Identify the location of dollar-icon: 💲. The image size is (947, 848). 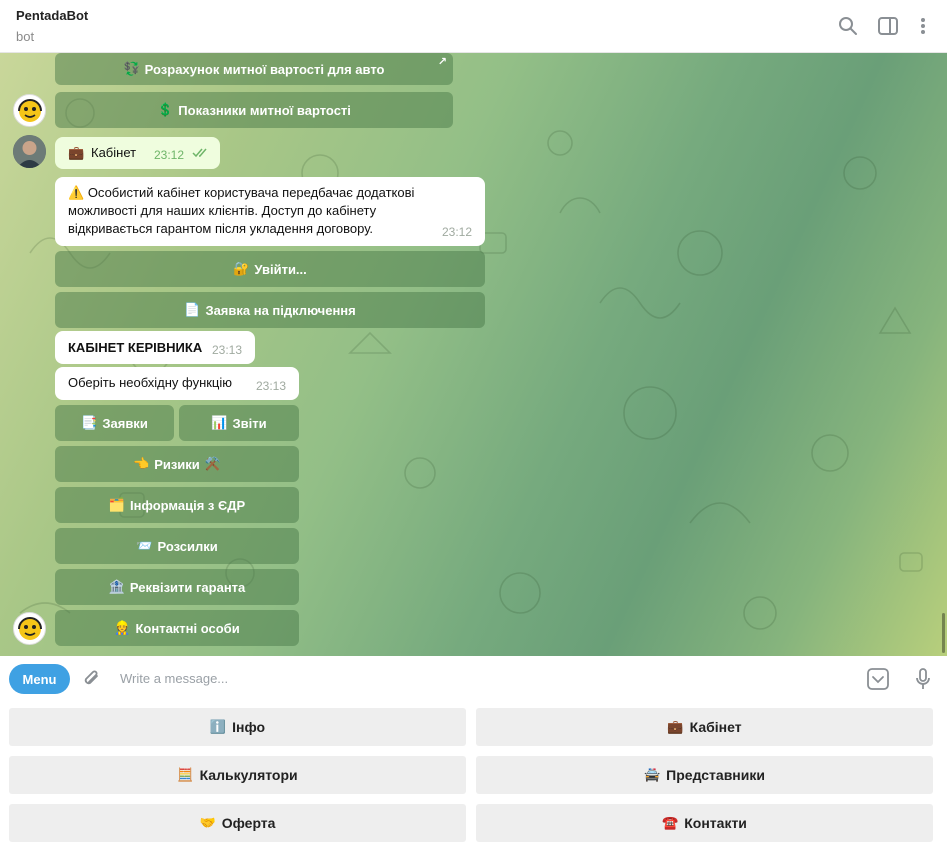
(165, 109).